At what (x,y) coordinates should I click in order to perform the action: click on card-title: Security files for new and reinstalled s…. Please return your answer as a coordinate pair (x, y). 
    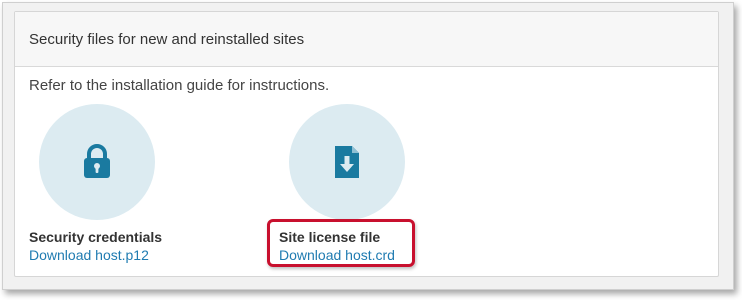
    Looking at the image, I should click on (167, 39).